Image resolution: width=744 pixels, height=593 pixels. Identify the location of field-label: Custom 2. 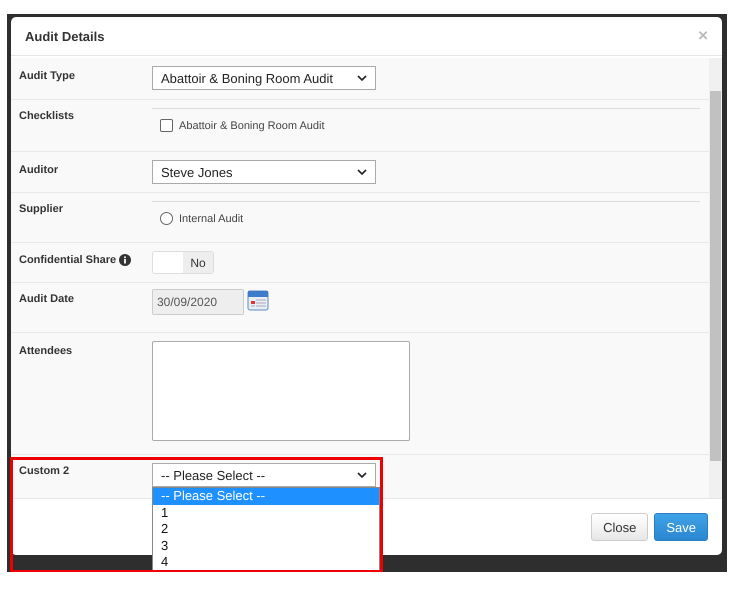
(44, 470).